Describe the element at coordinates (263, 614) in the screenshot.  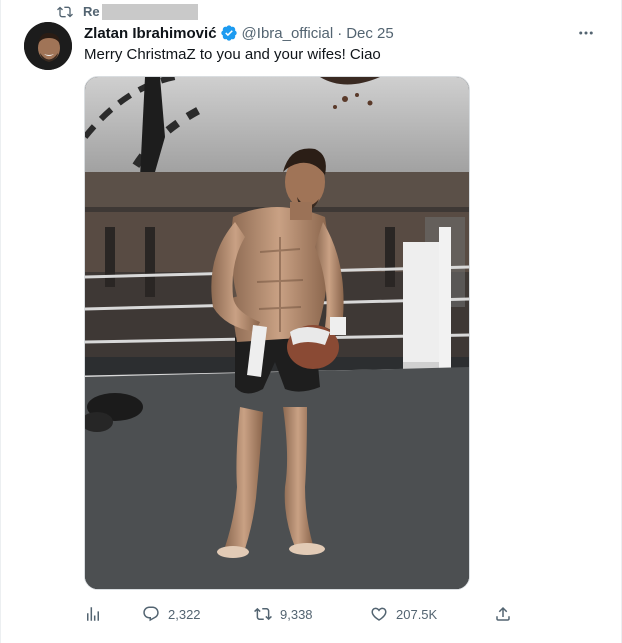
I see `retweet-action-icon` at that location.